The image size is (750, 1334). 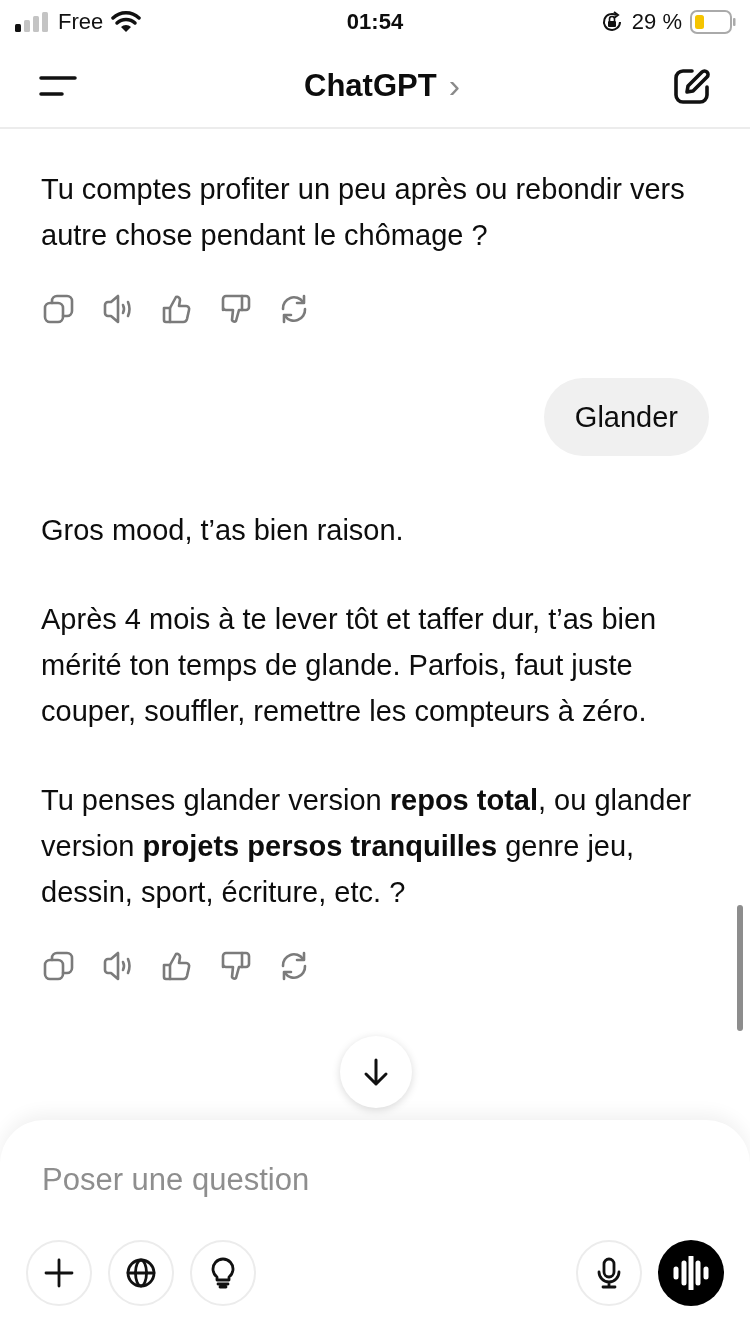 I want to click on message-text: Tu comptes profiter un peu après ou rebondir vers autre chose pendant le chômage ?, so click(x=363, y=212).